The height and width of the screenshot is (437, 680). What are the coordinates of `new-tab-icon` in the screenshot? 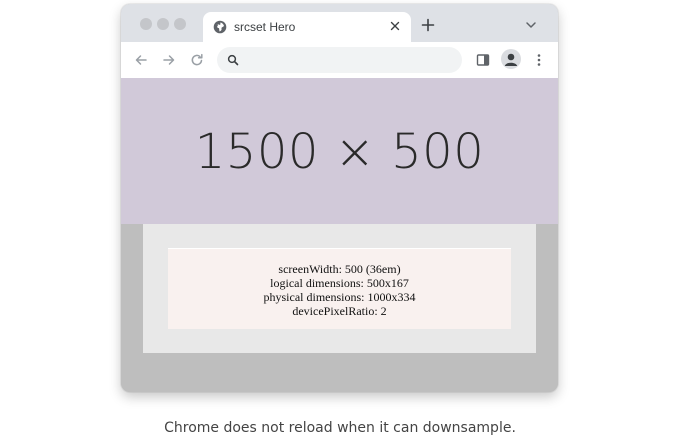 It's located at (428, 25).